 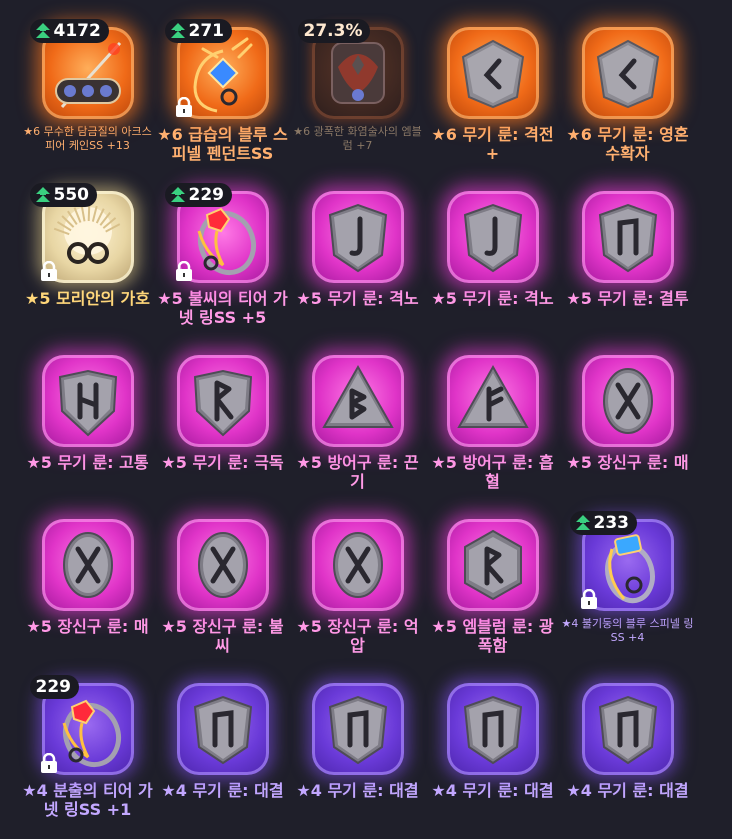 I want to click on item-name: ★5 무기 룬: 극독, so click(x=222, y=462).